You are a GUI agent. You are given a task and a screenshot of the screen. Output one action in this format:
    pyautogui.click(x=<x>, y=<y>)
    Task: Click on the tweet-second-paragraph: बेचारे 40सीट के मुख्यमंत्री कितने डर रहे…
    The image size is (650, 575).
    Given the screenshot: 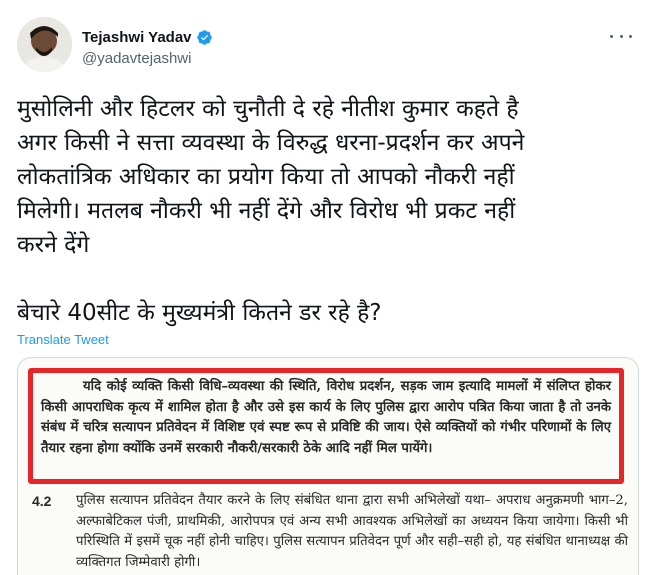 What is the action you would take?
    pyautogui.click(x=199, y=313)
    